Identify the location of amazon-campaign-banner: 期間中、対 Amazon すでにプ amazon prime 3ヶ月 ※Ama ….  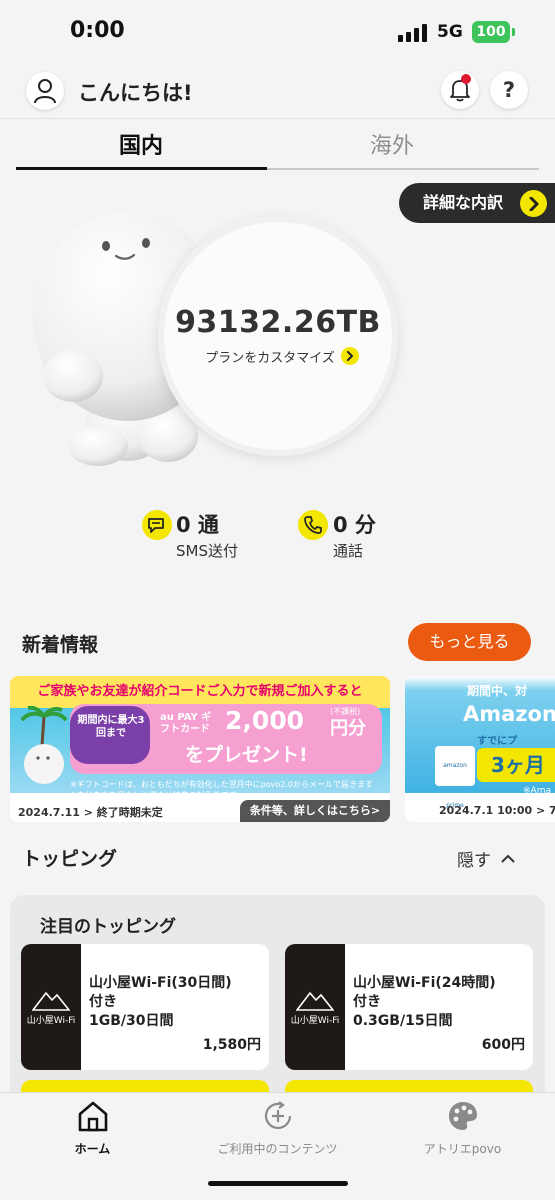
(480, 749).